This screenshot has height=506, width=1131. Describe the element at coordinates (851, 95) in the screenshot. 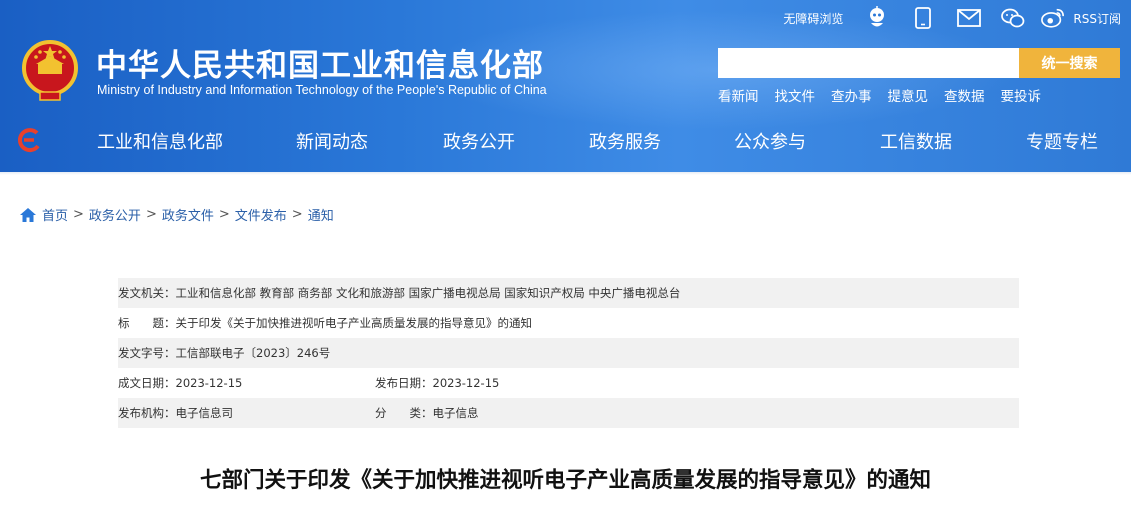

I see `quick-link-services: 查办事` at that location.